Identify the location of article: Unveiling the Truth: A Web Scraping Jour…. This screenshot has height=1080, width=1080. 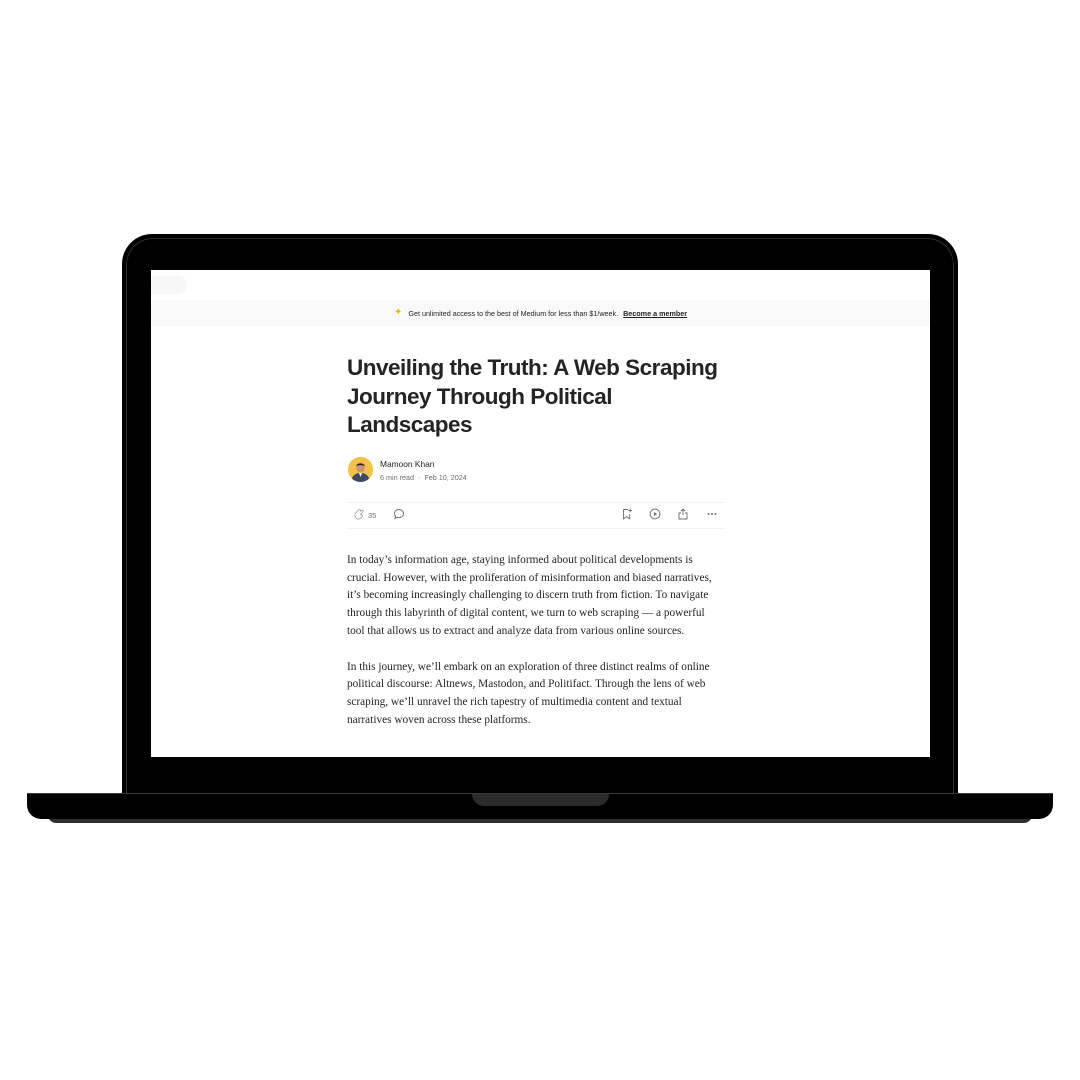
(536, 540).